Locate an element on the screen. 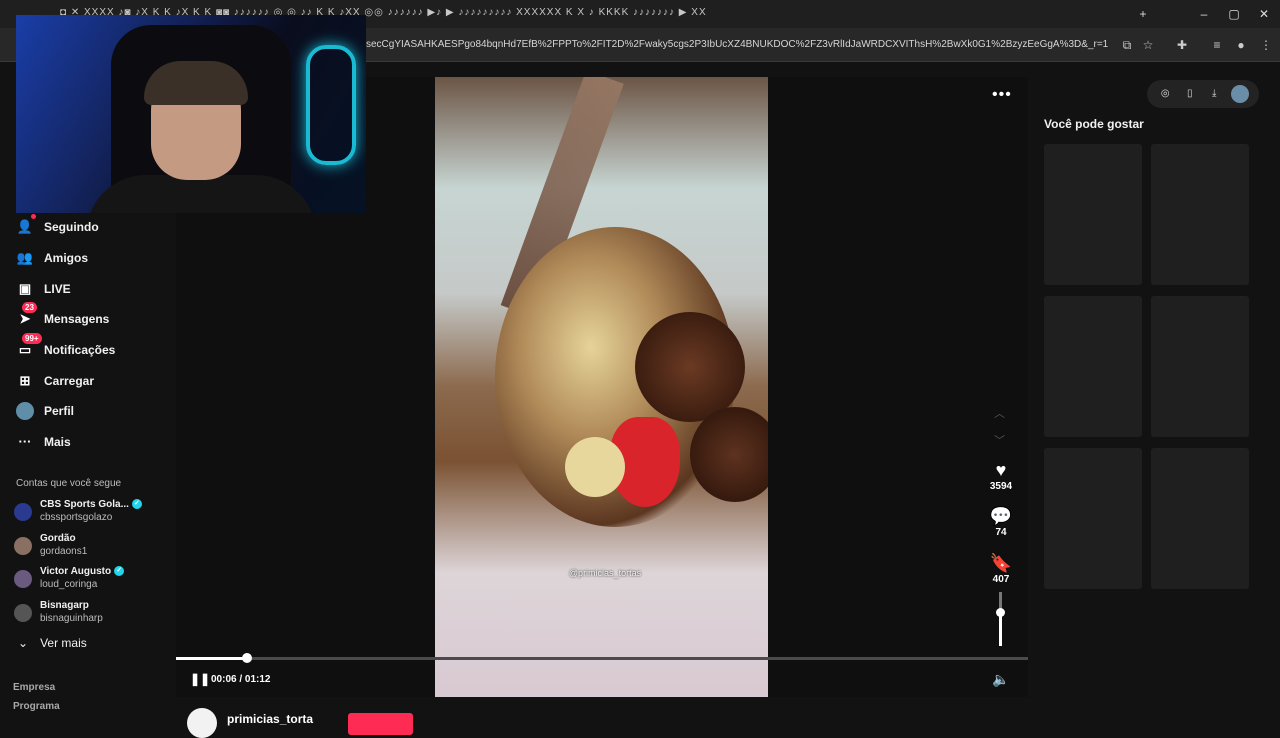 The image size is (1280, 738). download-icon: ⤓ is located at coordinates (1214, 94).